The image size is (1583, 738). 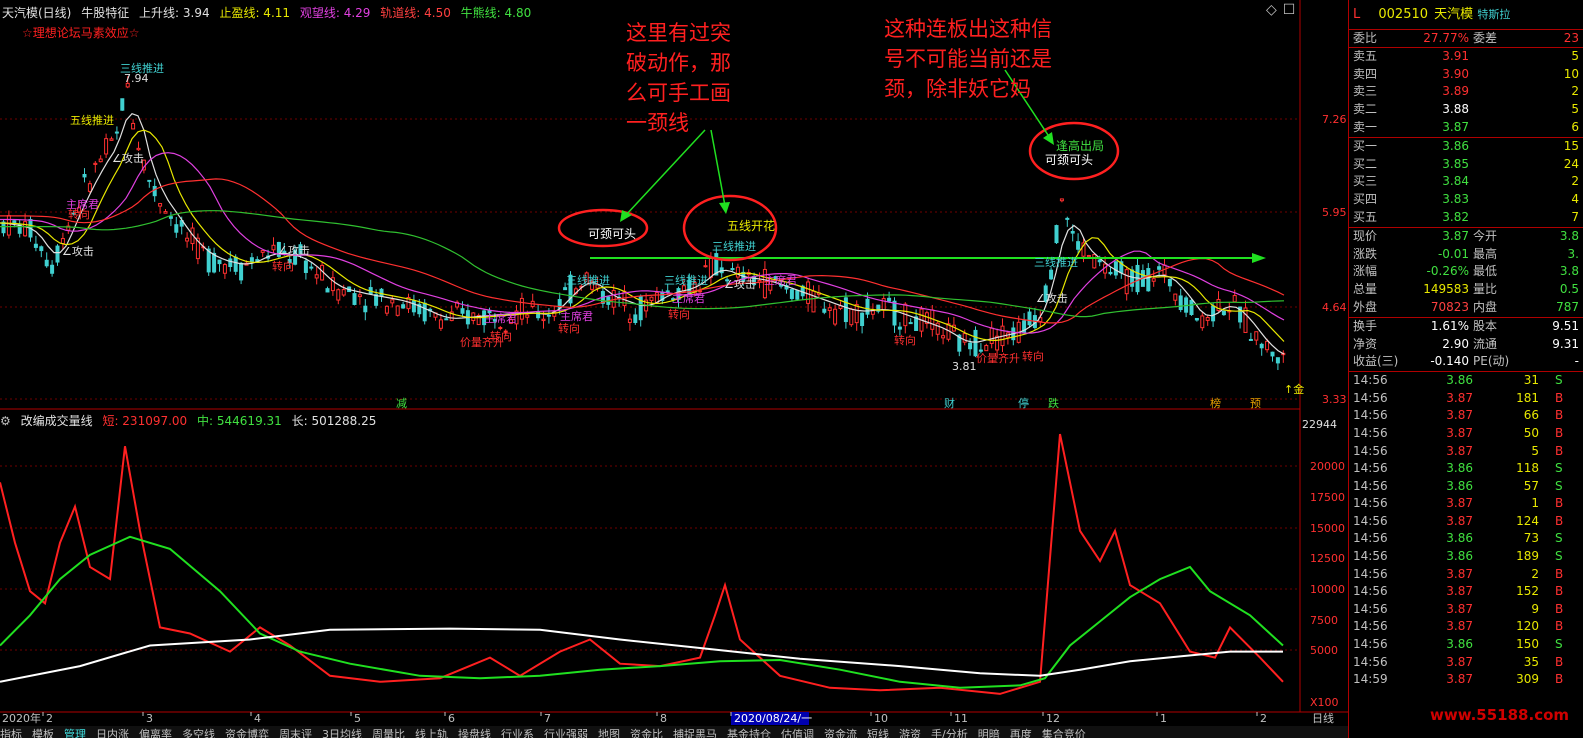 What do you see at coordinates (989, 733) in the screenshot?
I see `bottom-tab: 明暗` at bounding box center [989, 733].